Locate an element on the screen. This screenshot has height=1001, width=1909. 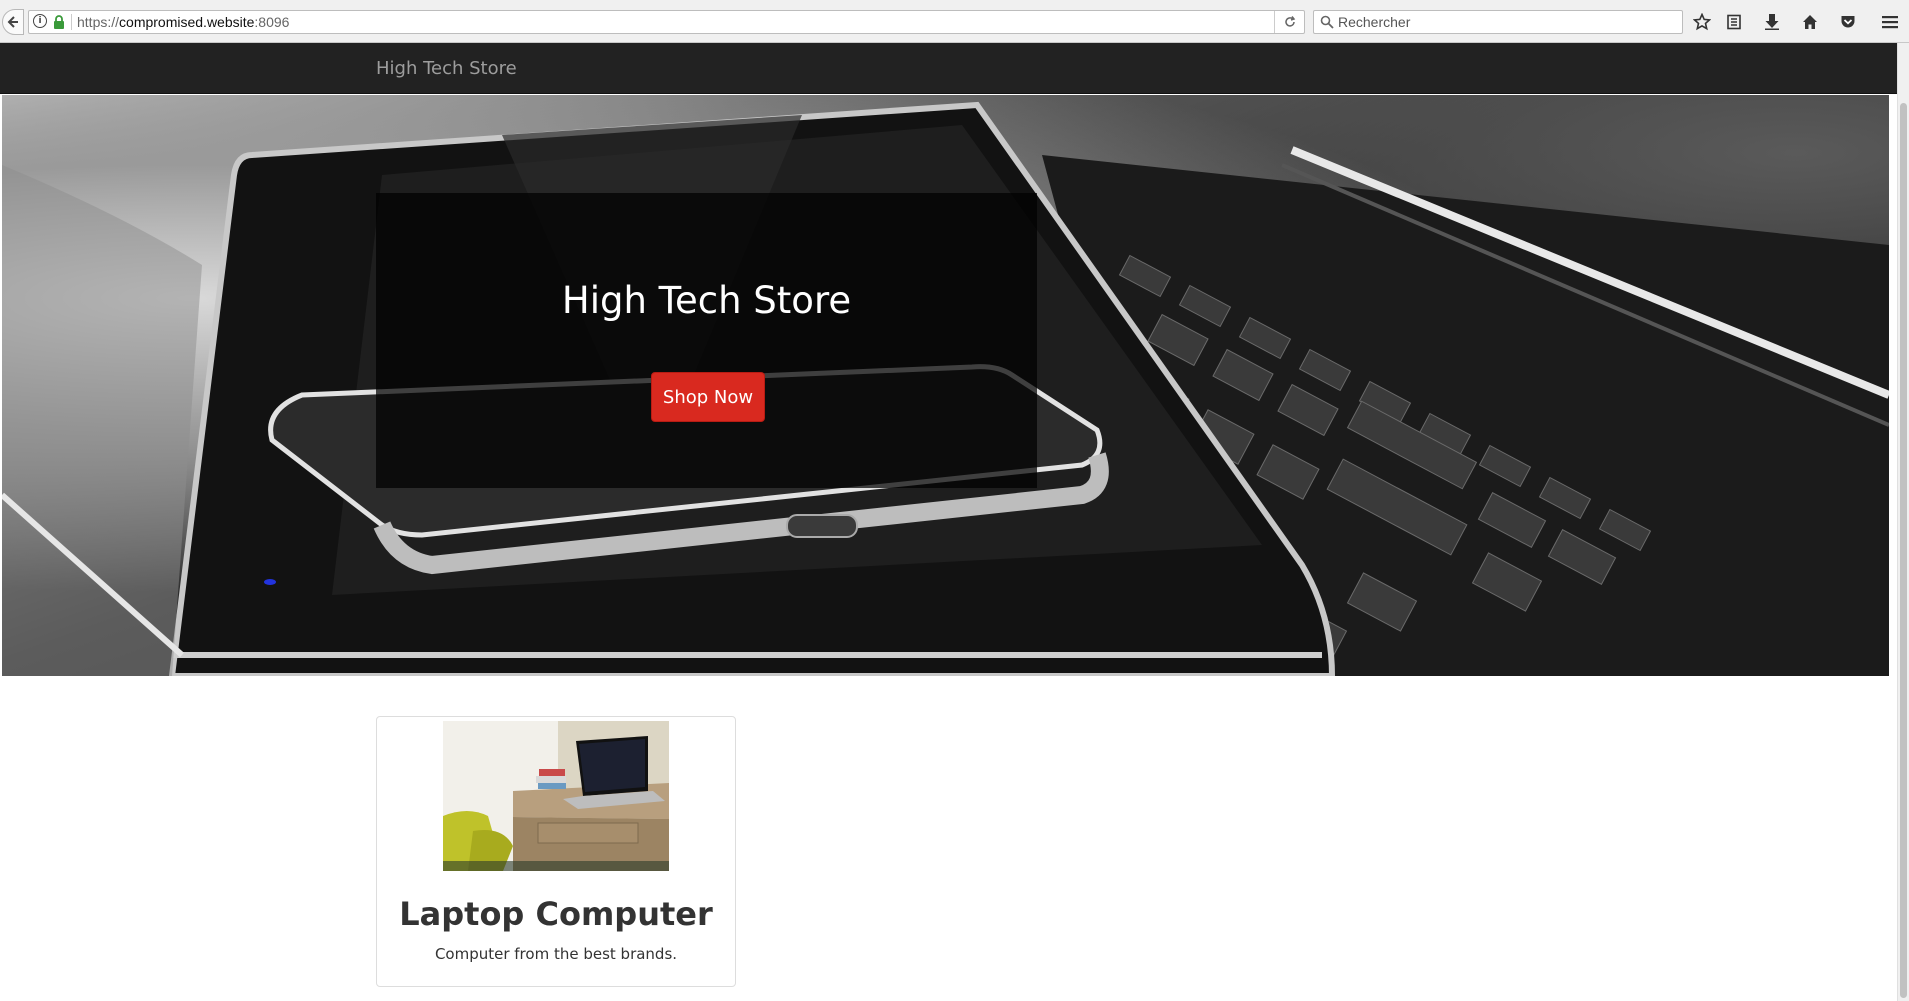
url-scheme: https:// is located at coordinates (98, 22).